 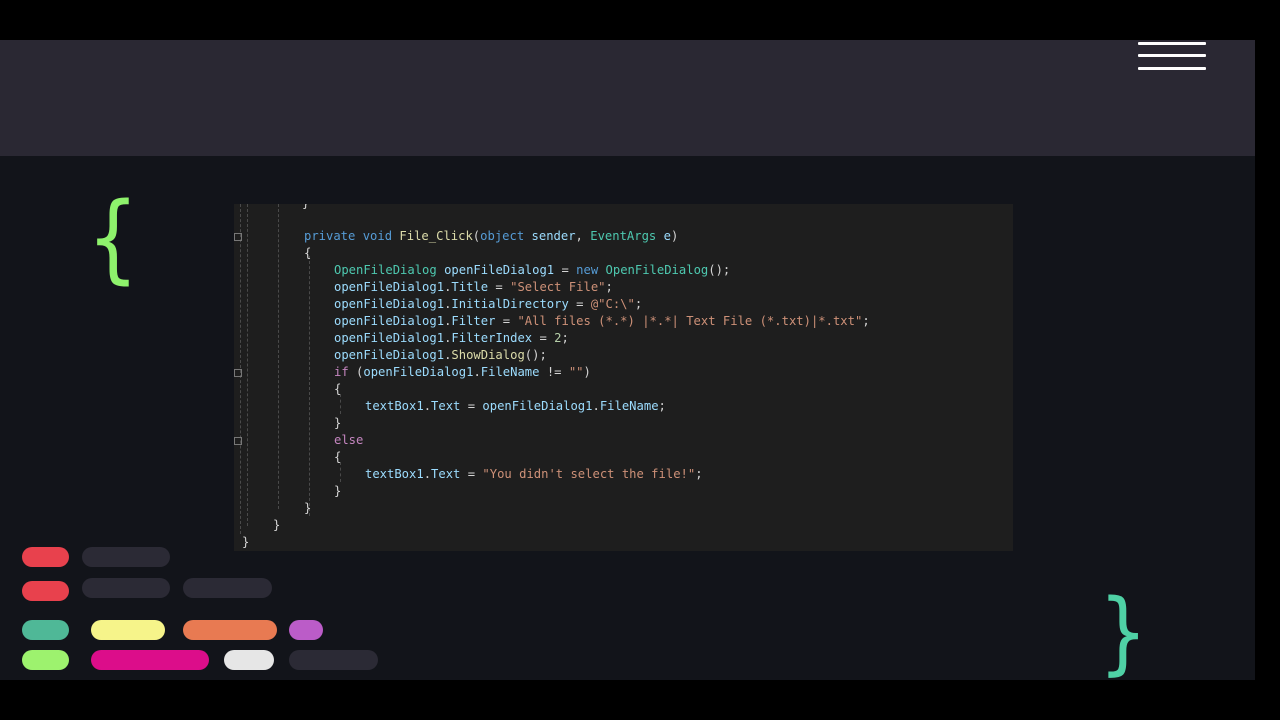 What do you see at coordinates (1123, 630) in the screenshot?
I see `right-curly-brace: }` at bounding box center [1123, 630].